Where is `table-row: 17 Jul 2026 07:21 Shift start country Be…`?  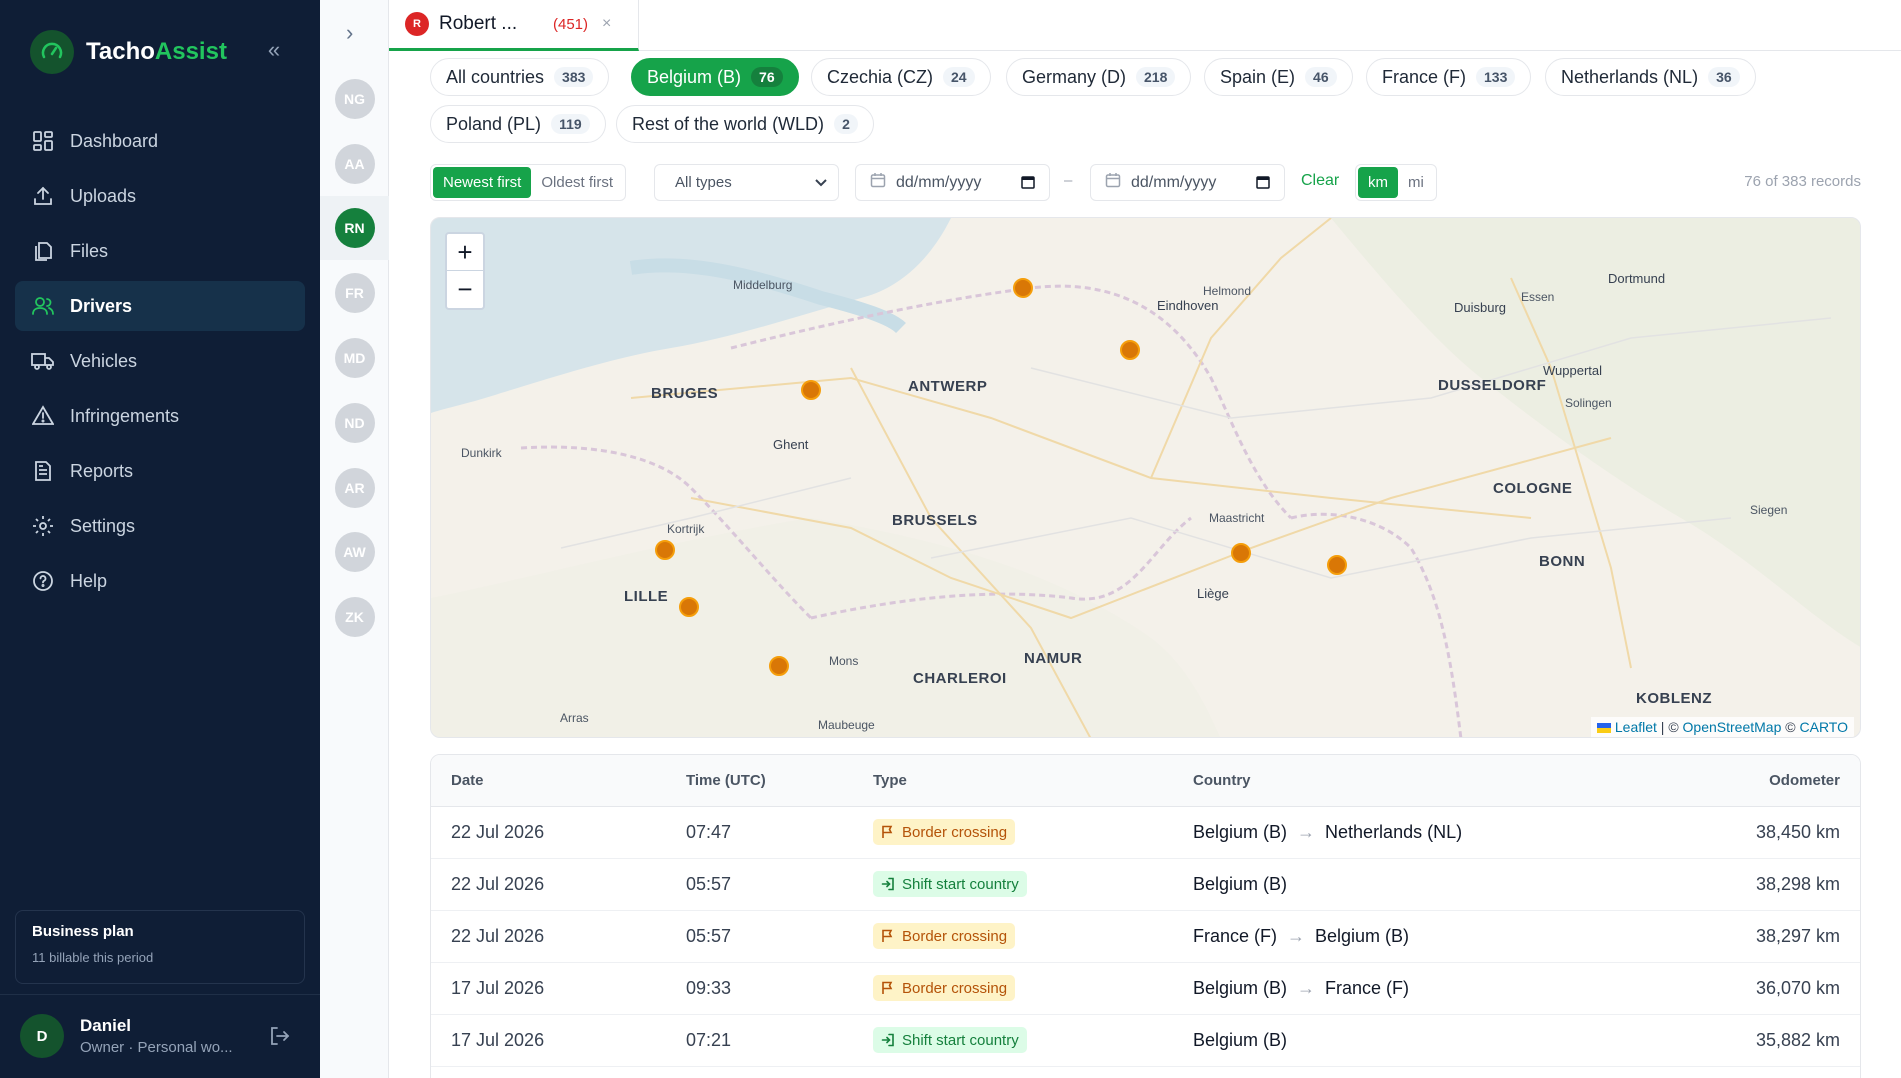
table-row: 17 Jul 2026 07:21 Shift start country Be… is located at coordinates (1145, 1041).